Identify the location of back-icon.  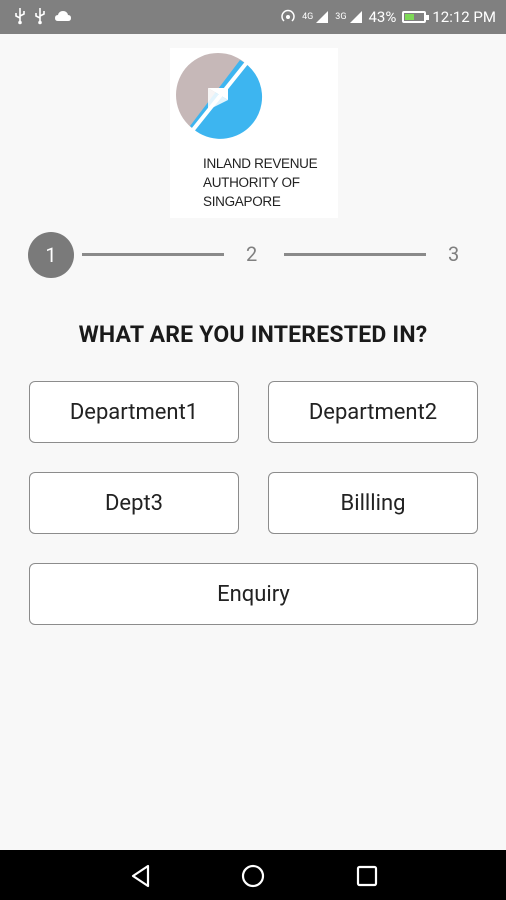
(141, 876).